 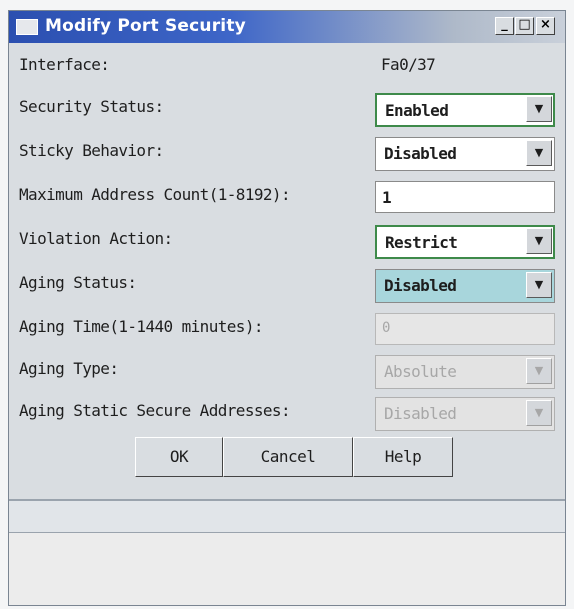 What do you see at coordinates (155, 194) in the screenshot?
I see `max-address-count-label: Maximum Address Count(1-8192):` at bounding box center [155, 194].